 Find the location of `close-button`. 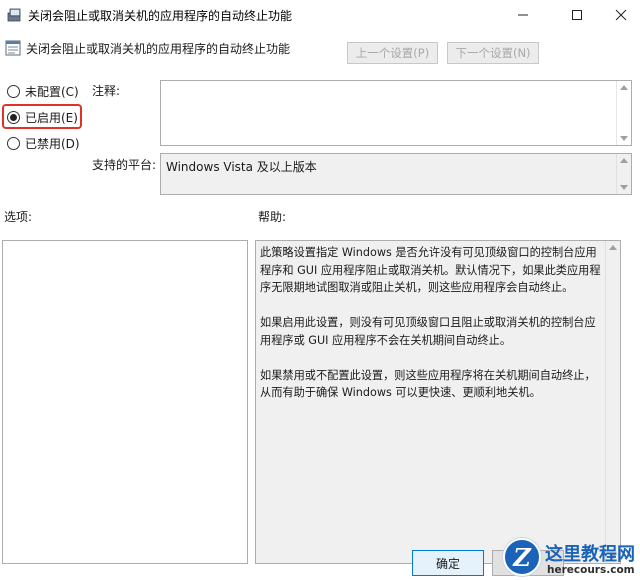

close-button is located at coordinates (619, 15).